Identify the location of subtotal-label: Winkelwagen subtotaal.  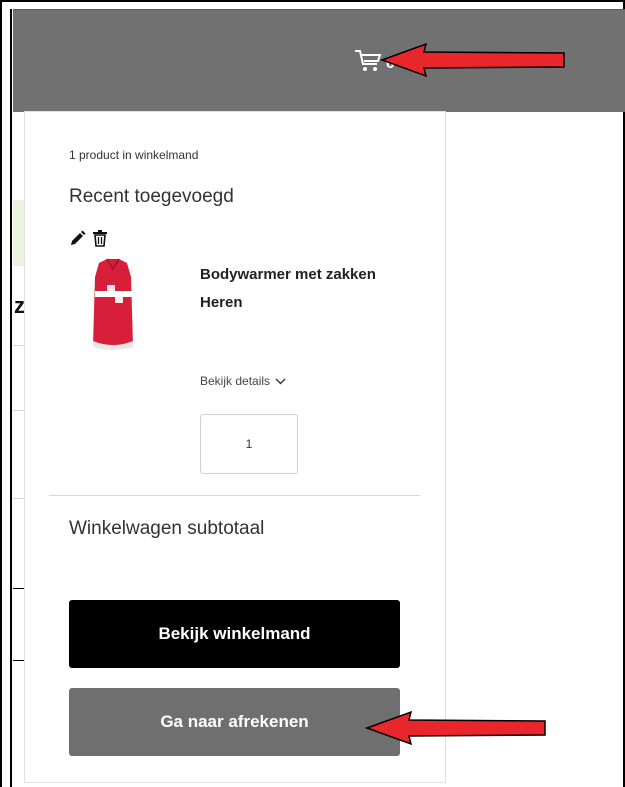
(167, 528).